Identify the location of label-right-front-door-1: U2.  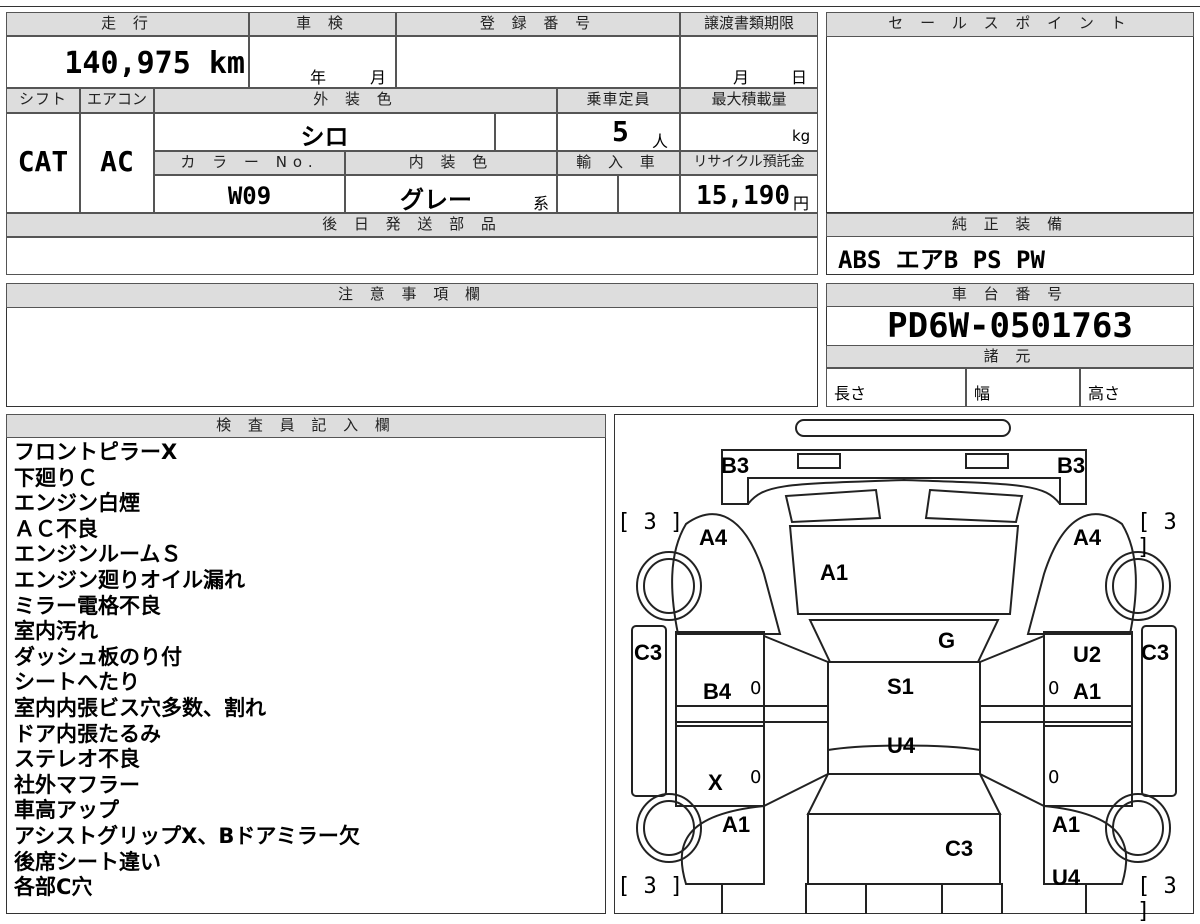
(1087, 654).